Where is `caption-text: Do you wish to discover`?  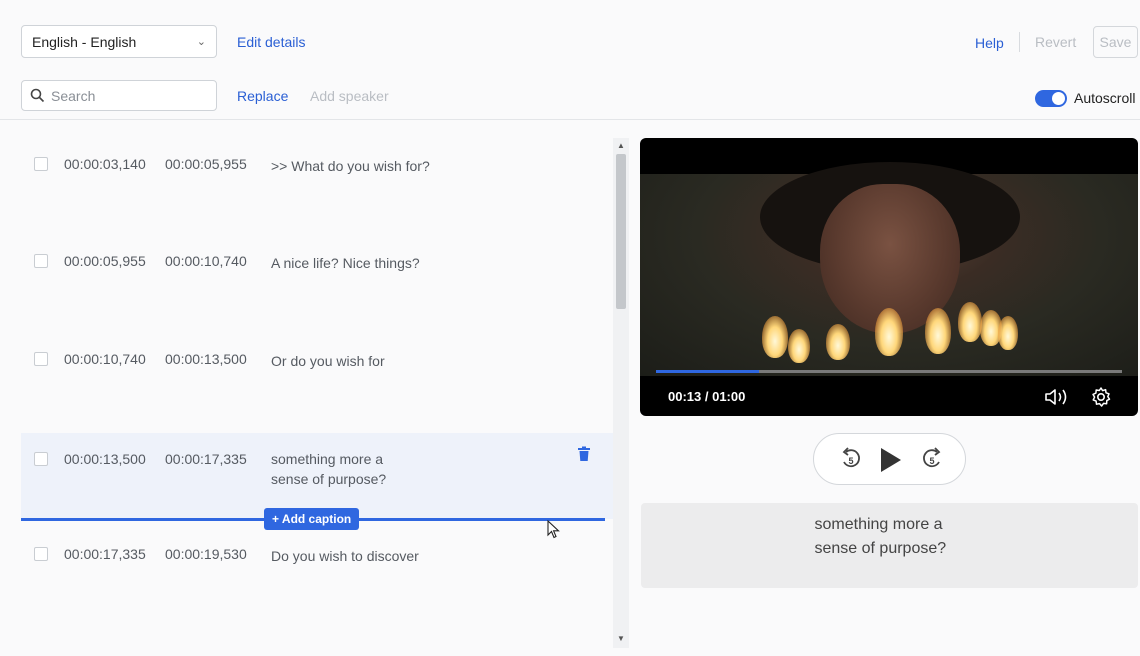
caption-text: Do you wish to discover is located at coordinates (356, 556).